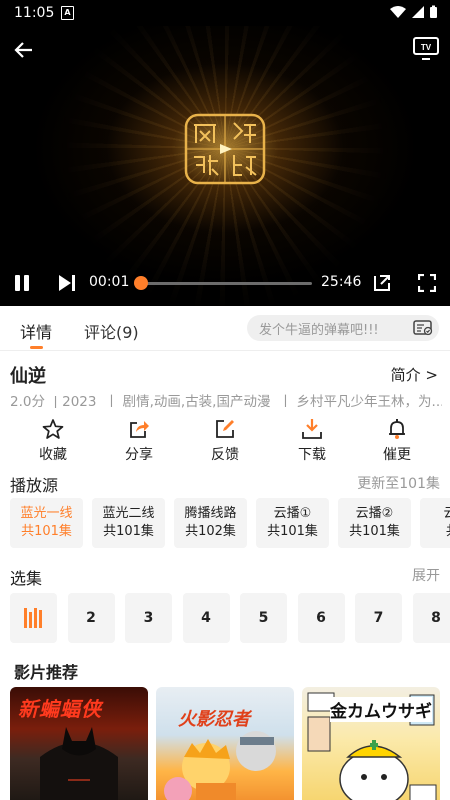  I want to click on favorite-label: 收藏, so click(53, 455).